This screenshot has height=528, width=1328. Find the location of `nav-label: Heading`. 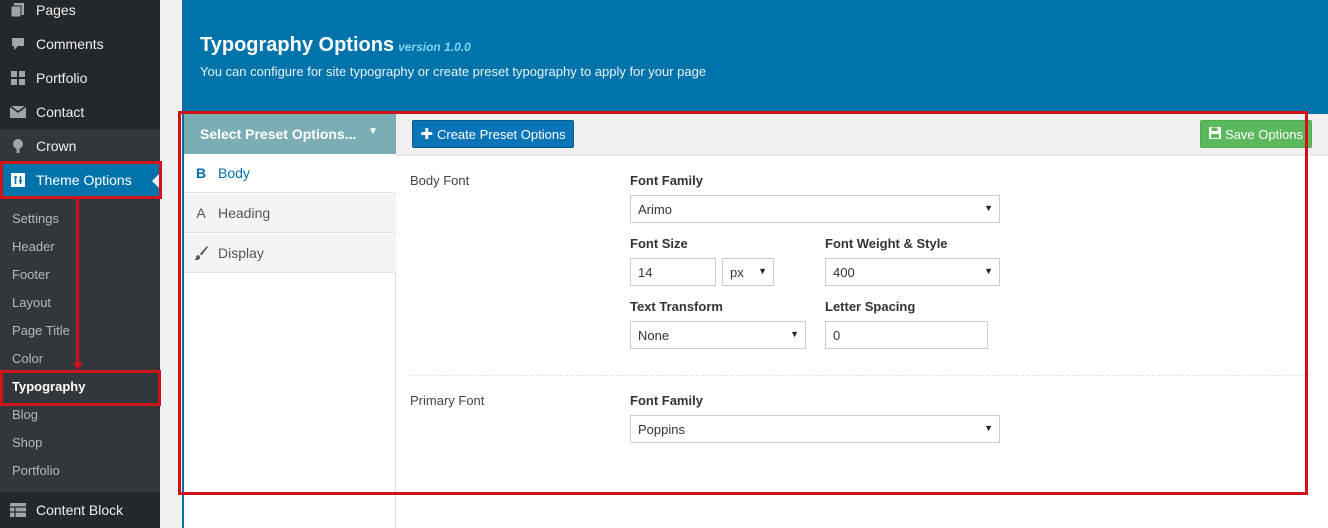

nav-label: Heading is located at coordinates (244, 213).